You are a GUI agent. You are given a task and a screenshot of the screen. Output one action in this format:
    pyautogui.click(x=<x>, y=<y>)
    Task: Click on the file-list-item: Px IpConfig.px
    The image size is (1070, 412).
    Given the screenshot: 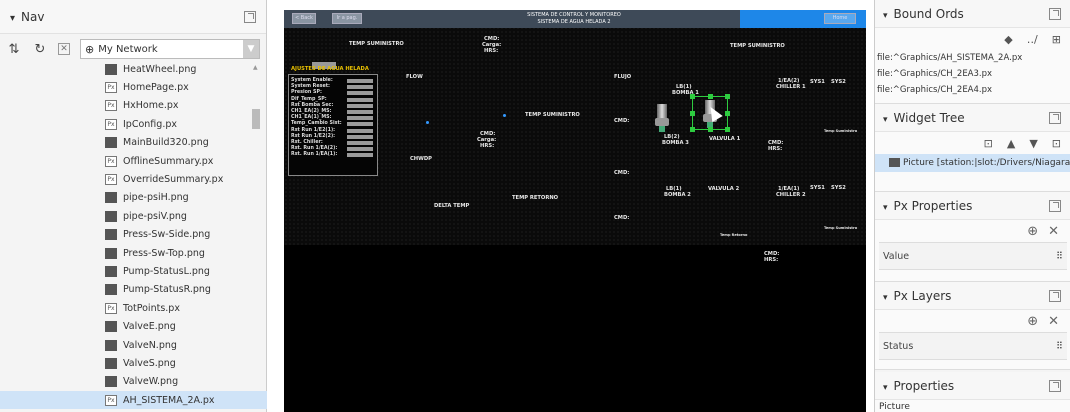 What is the action you would take?
    pyautogui.click(x=133, y=124)
    